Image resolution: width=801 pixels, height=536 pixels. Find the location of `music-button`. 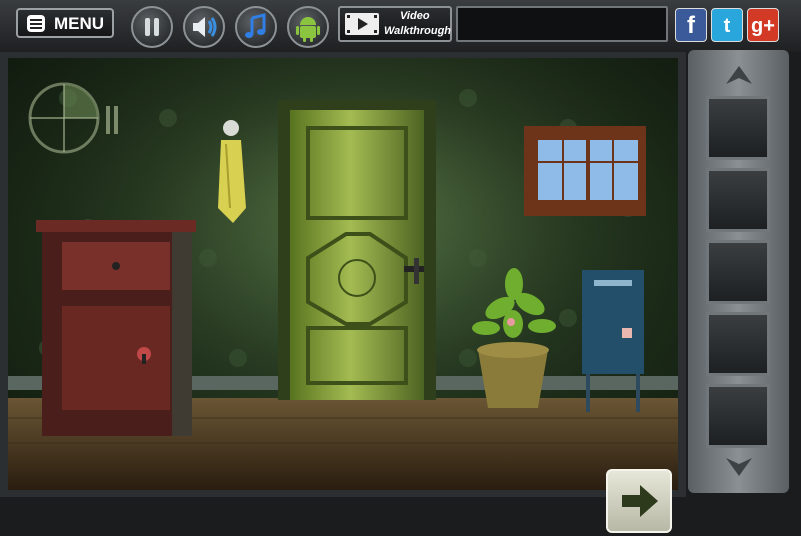

music-button is located at coordinates (256, 27).